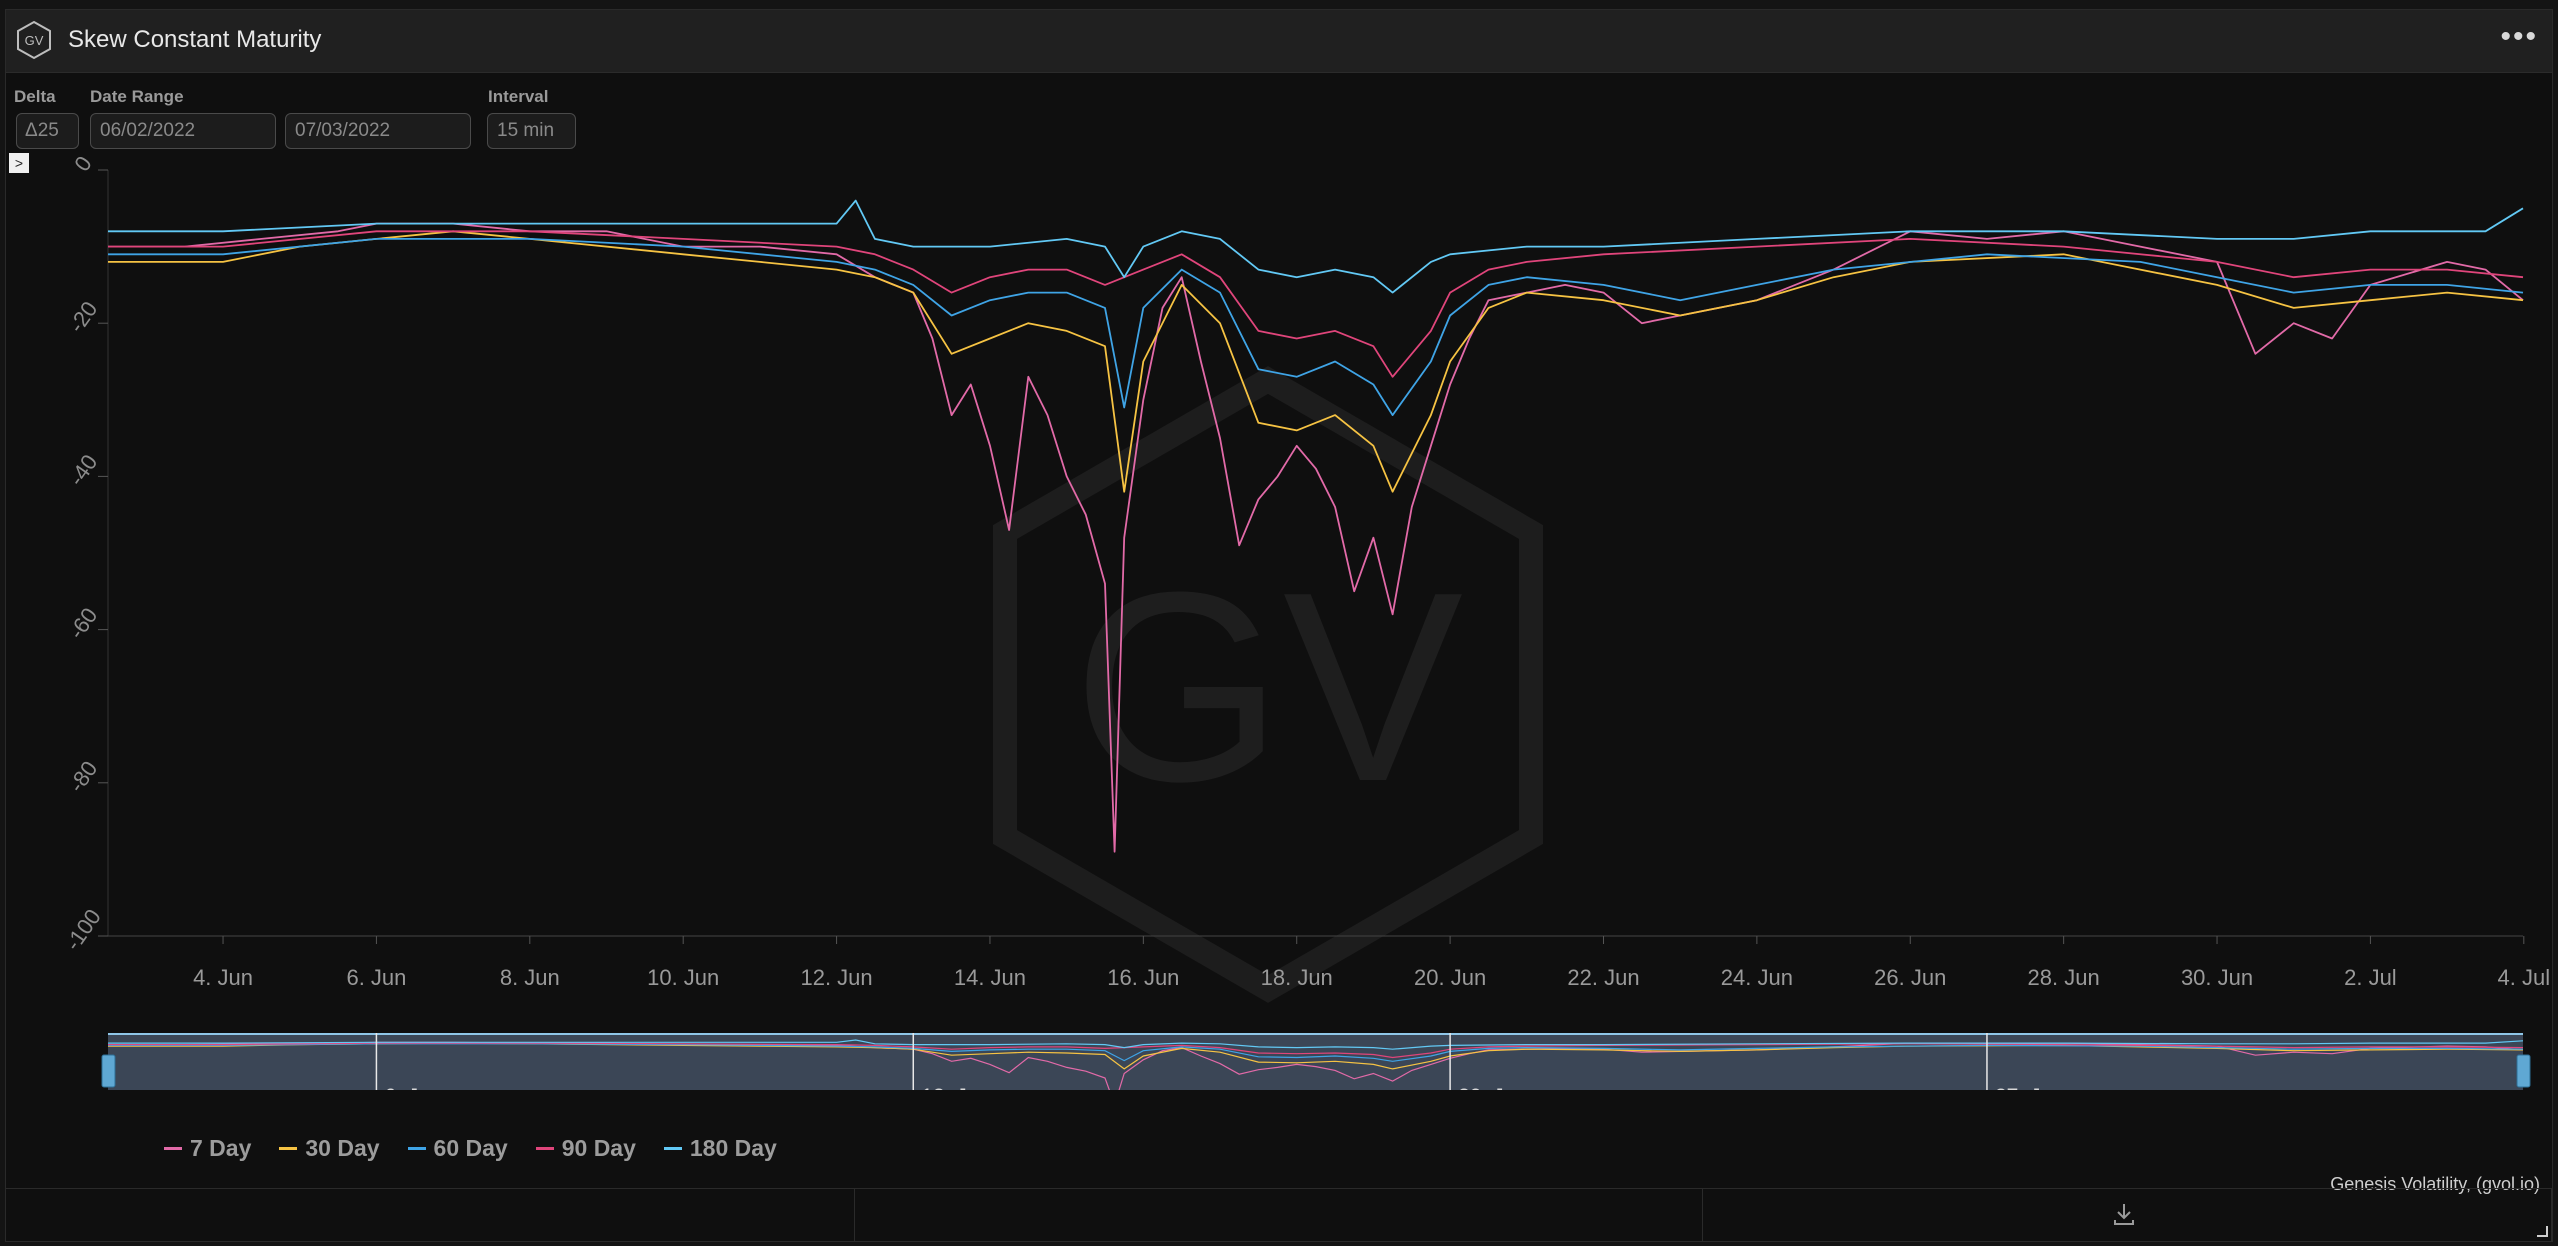 This screenshot has height=1246, width=2558. Describe the element at coordinates (2217, 977) in the screenshot. I see `x-tick-label: 30. Jun` at that location.